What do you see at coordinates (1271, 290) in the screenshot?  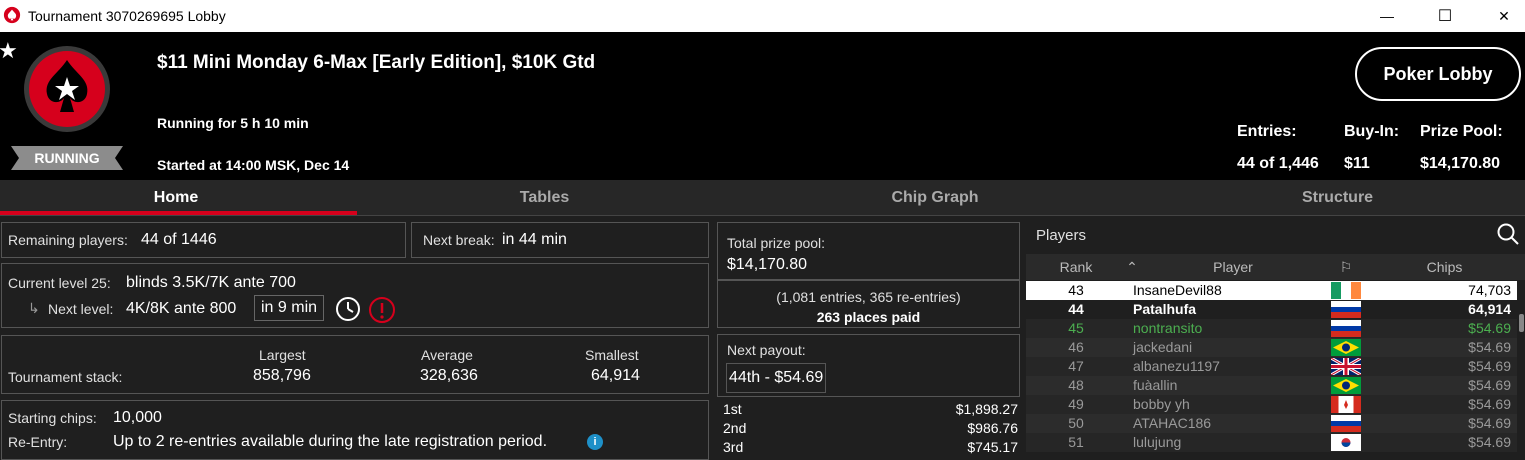 I see `table-row: 43 InsaneDevil88 74,703` at bounding box center [1271, 290].